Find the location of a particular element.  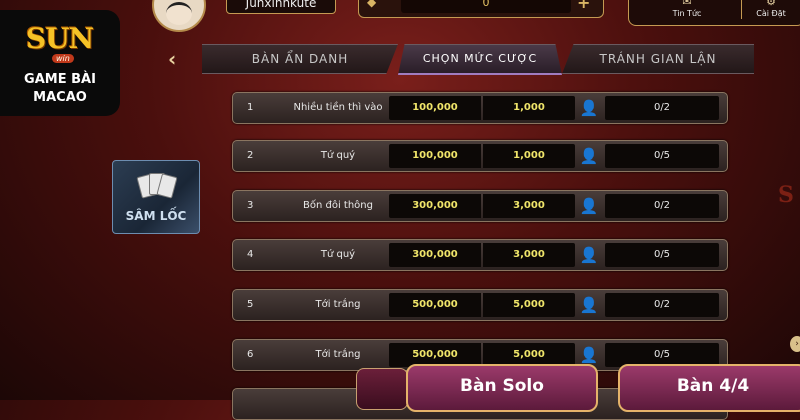

row-index: 3 is located at coordinates (250, 205).